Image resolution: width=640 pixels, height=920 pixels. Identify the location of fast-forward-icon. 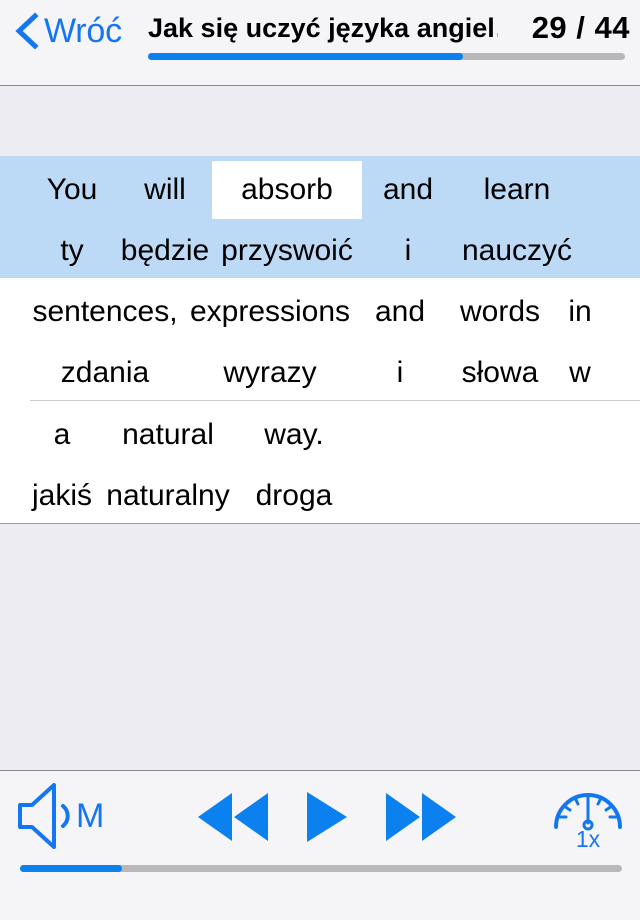
(421, 817).